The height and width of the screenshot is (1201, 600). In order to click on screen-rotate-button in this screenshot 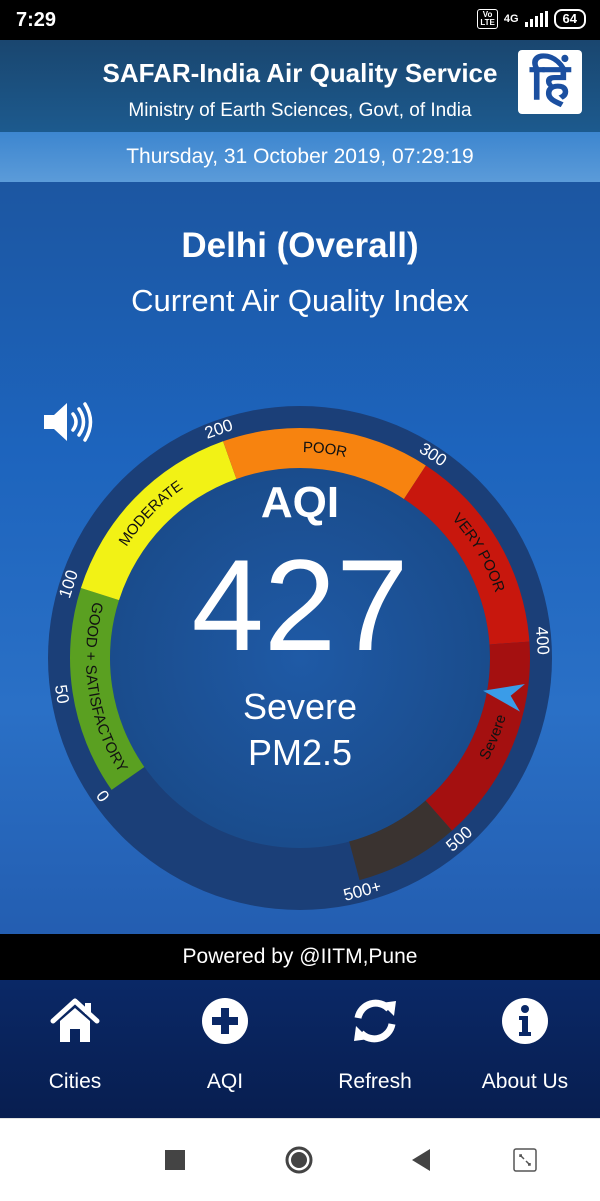, I will do `click(525, 1160)`.